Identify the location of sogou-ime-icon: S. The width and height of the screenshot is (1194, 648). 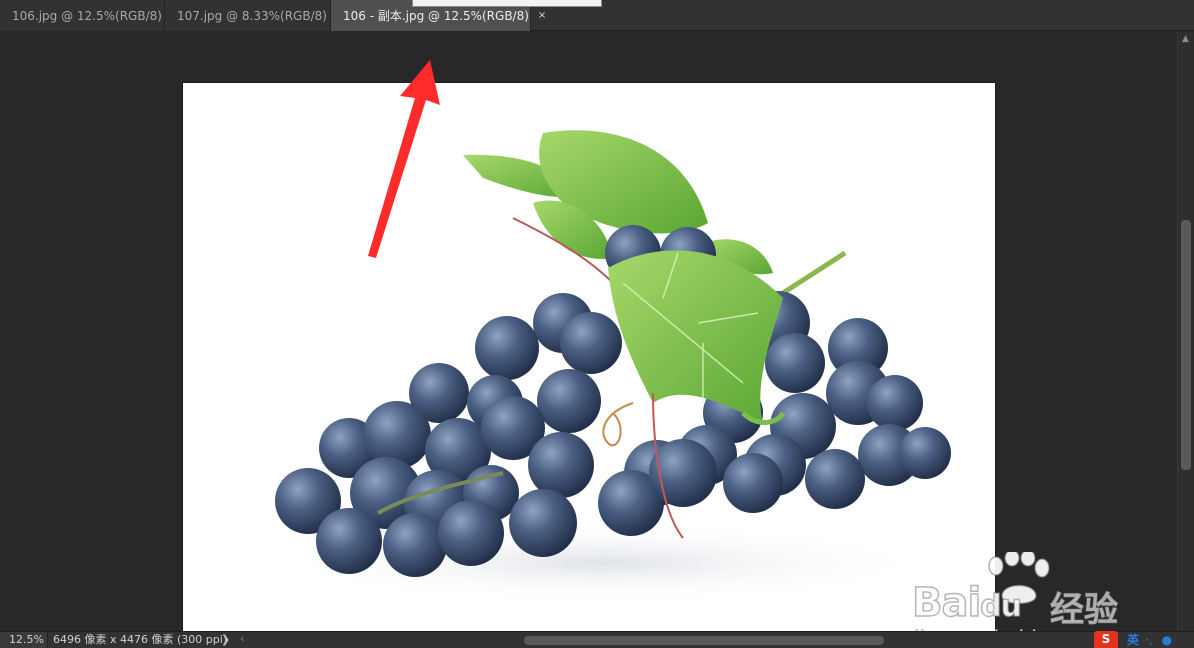
(1106, 639).